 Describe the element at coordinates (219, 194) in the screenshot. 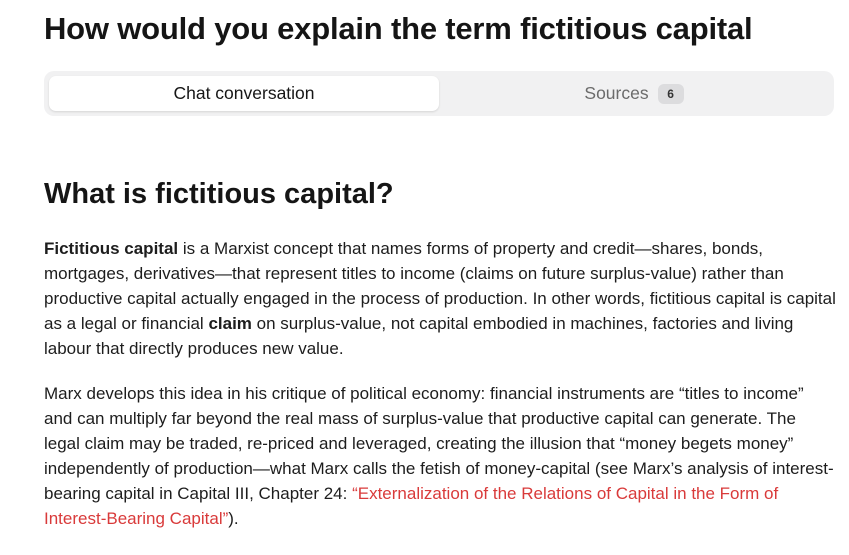

I see `section-heading: What is fictitious capital?` at that location.